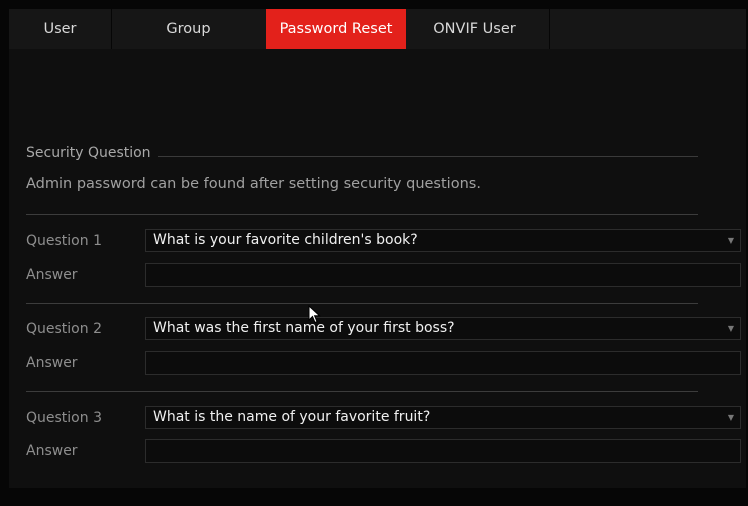 Image resolution: width=748 pixels, height=506 pixels. Describe the element at coordinates (64, 418) in the screenshot. I see `question-3-label: Question 3` at that location.